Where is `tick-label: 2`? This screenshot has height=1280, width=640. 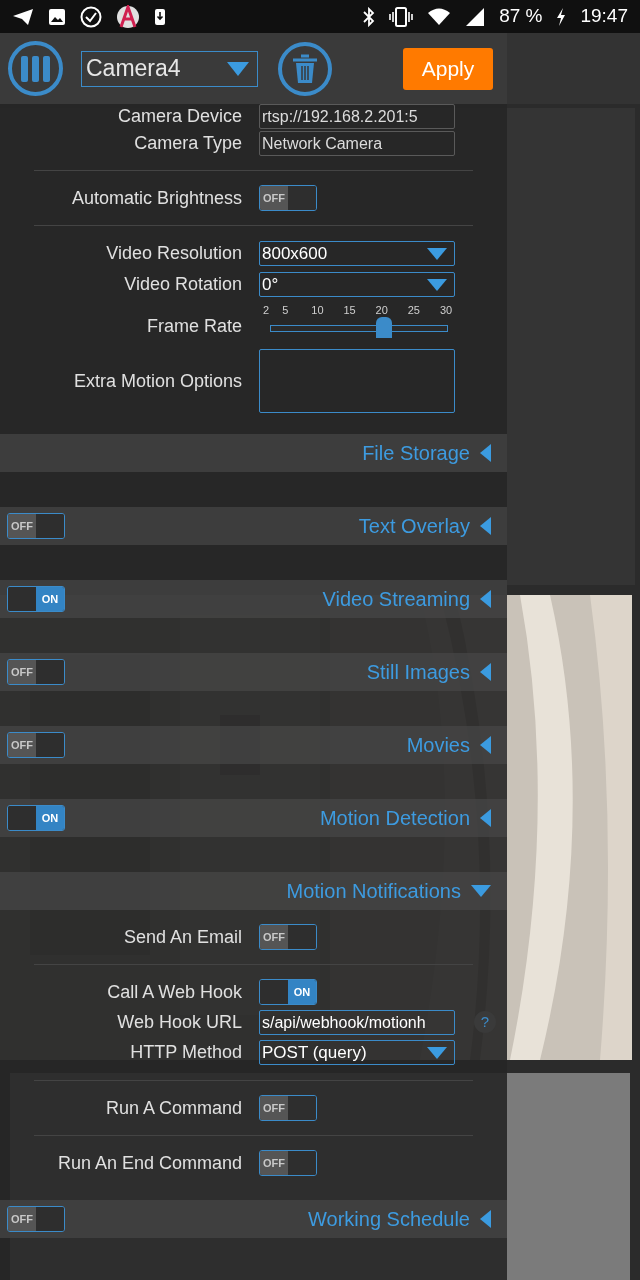
tick-label: 2 is located at coordinates (266, 310).